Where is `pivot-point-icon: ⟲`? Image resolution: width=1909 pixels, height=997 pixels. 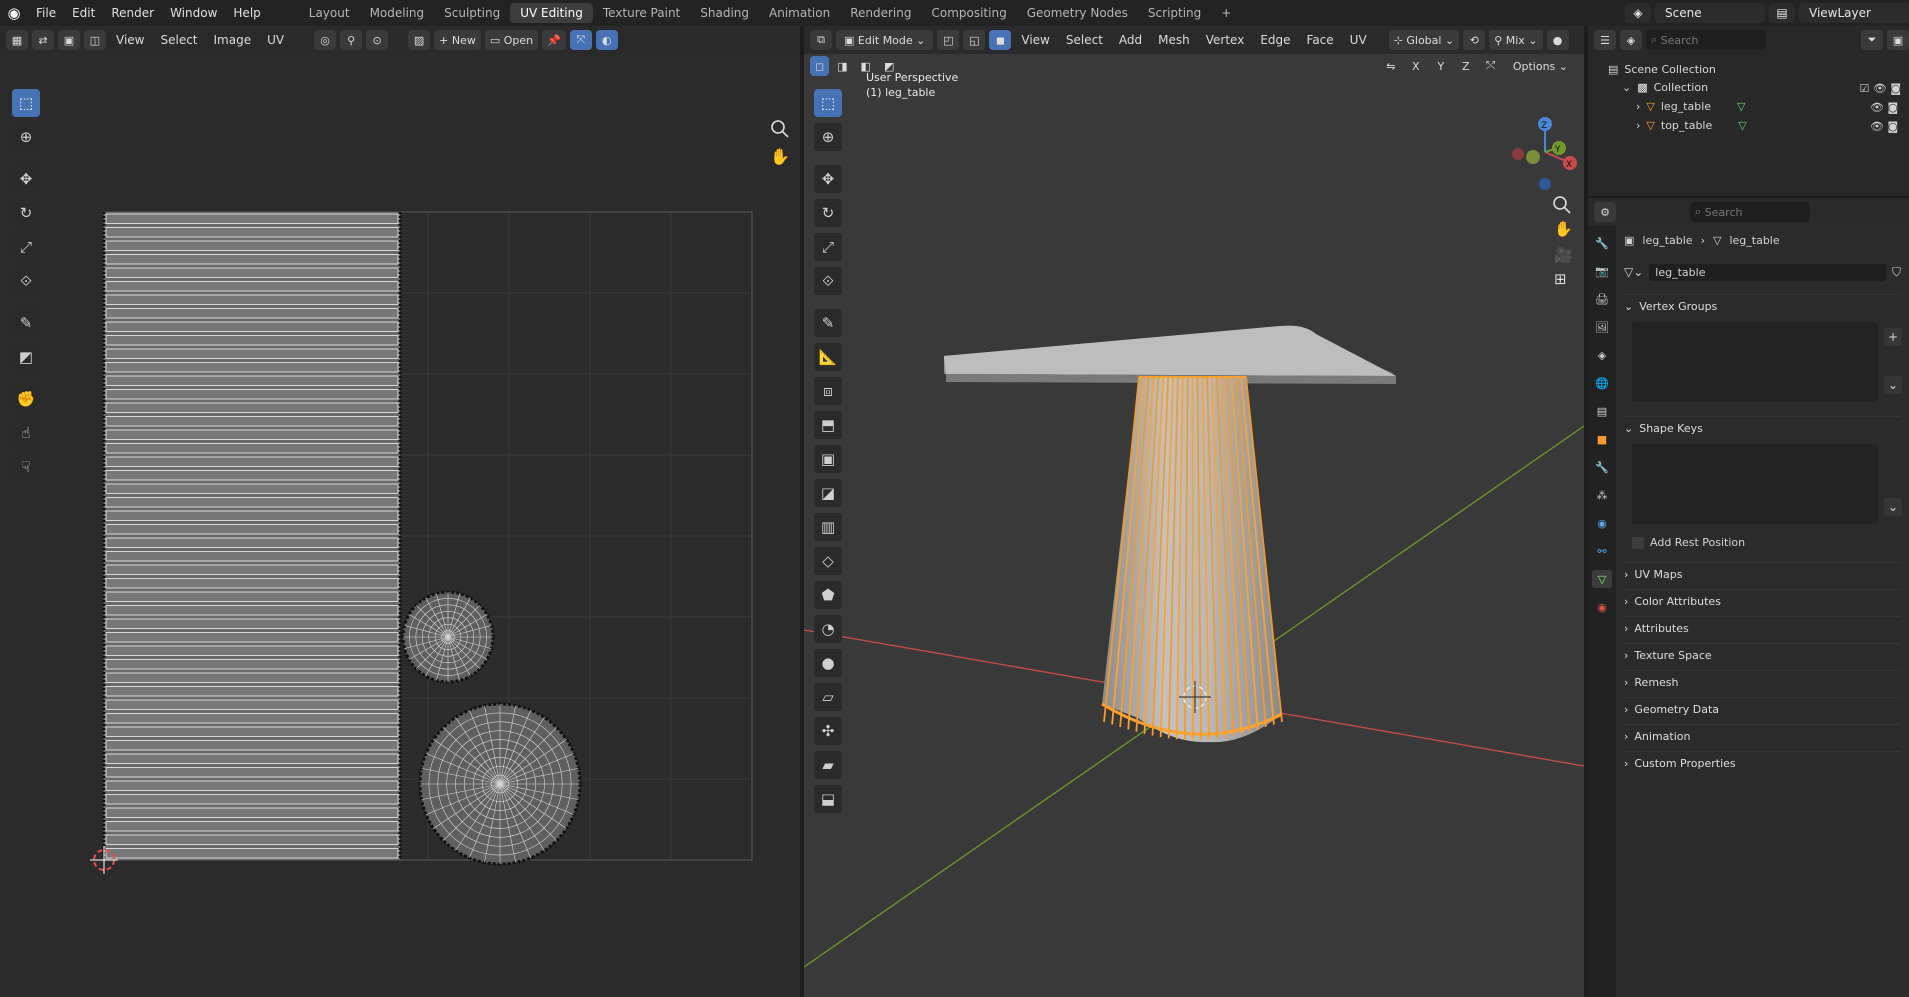
pivot-point-icon: ⟲ is located at coordinates (1474, 40).